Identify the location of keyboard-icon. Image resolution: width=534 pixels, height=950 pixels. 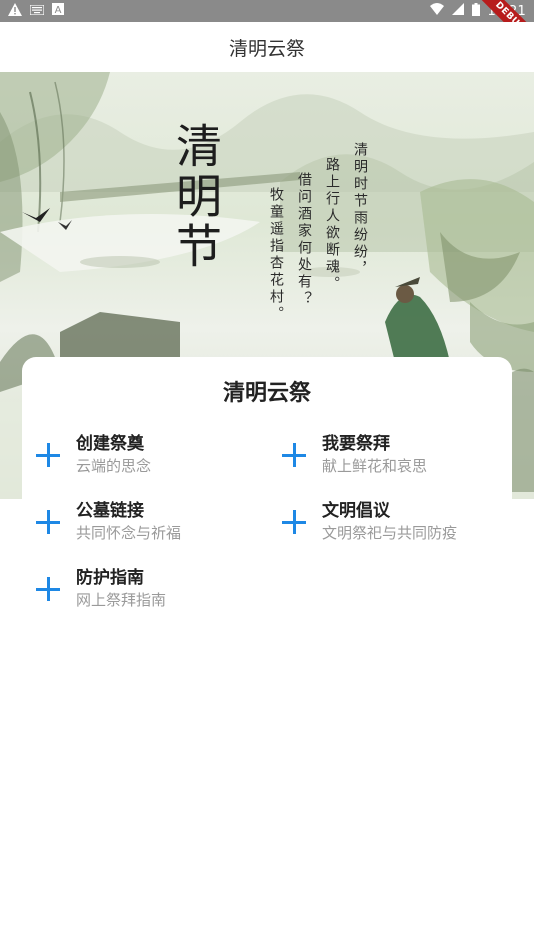
(37, 11).